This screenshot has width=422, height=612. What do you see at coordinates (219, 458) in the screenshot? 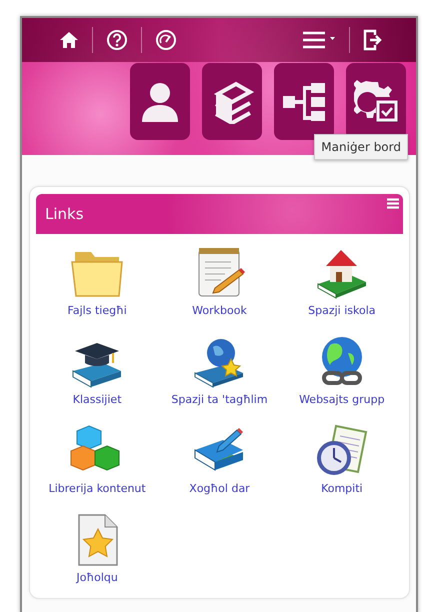
I see `link-item: Xogħol dar` at bounding box center [219, 458].